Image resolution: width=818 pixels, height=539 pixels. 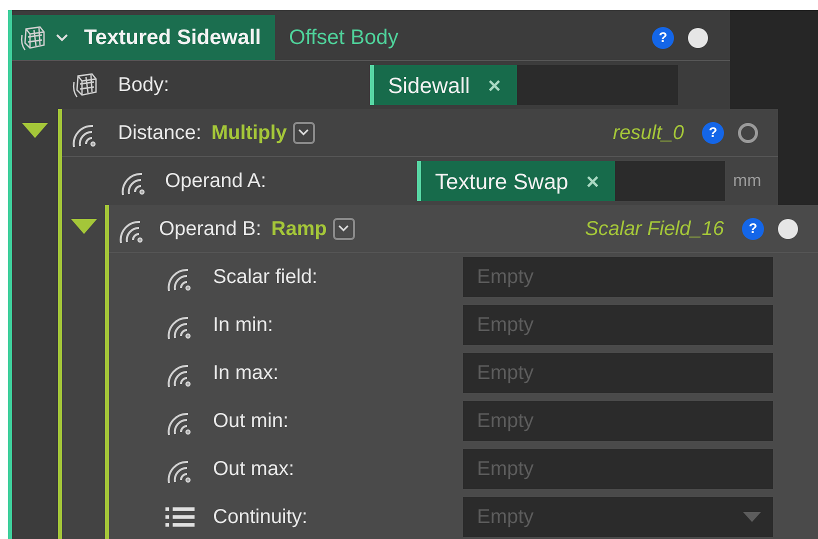 What do you see at coordinates (249, 133) in the screenshot?
I see `operation-label: Multiply` at bounding box center [249, 133].